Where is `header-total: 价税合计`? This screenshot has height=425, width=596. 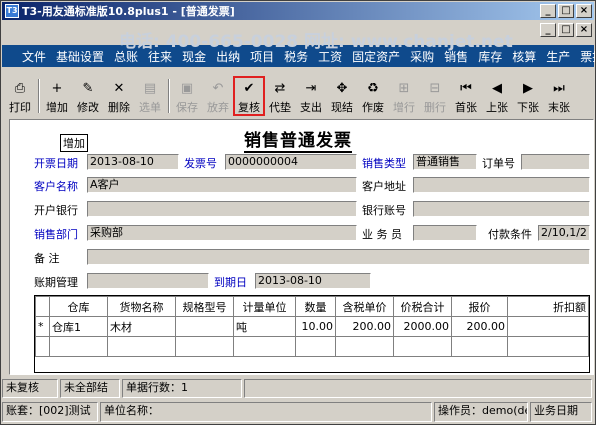 header-total: 价税合计 is located at coordinates (422, 306).